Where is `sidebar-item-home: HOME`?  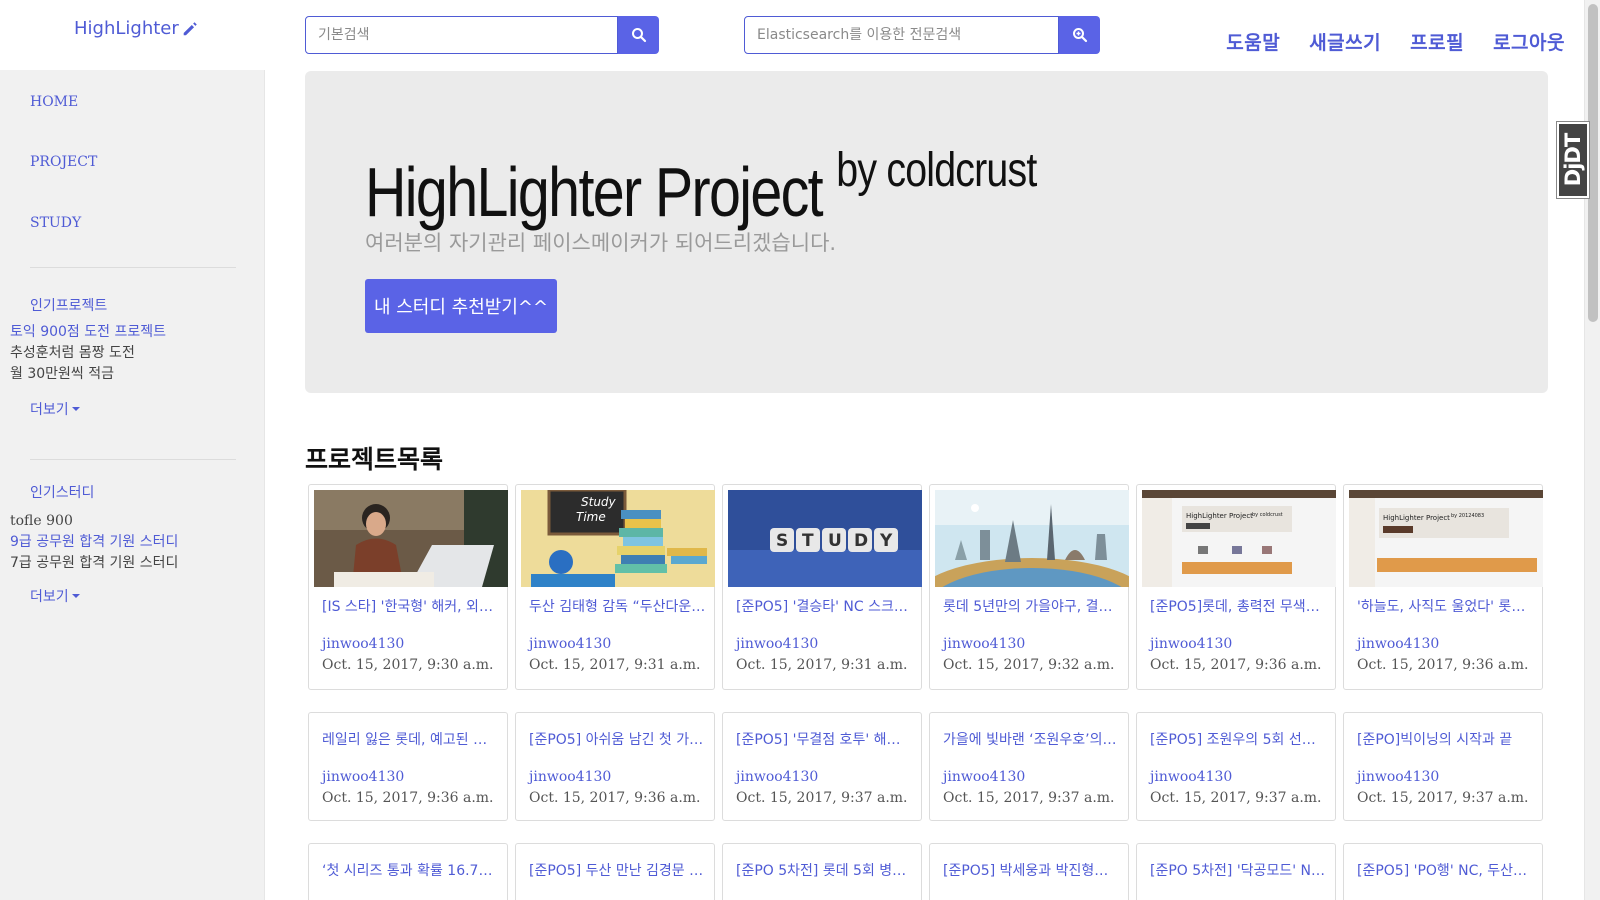 sidebar-item-home: HOME is located at coordinates (54, 102).